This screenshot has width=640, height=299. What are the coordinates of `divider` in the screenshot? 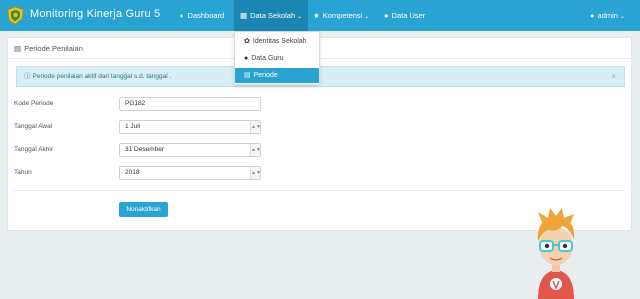 It's located at (319, 190).